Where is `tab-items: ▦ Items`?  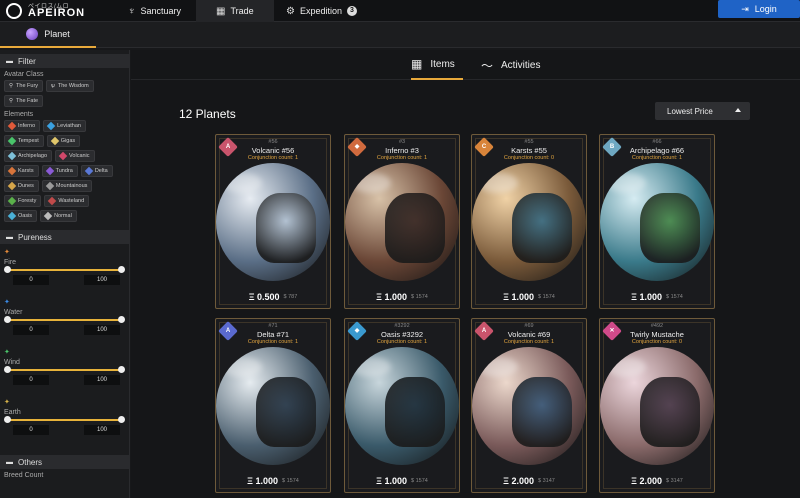
tab-items: ▦ Items is located at coordinates (437, 65).